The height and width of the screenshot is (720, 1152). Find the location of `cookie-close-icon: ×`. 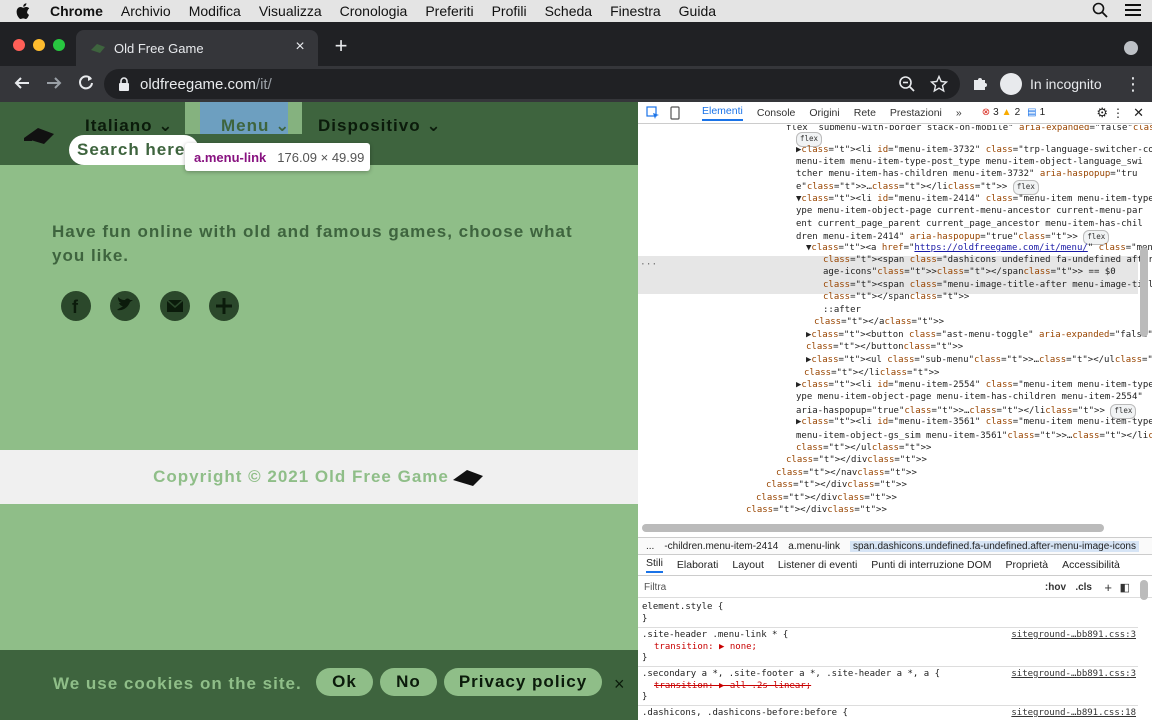

cookie-close-icon: × is located at coordinates (619, 684).